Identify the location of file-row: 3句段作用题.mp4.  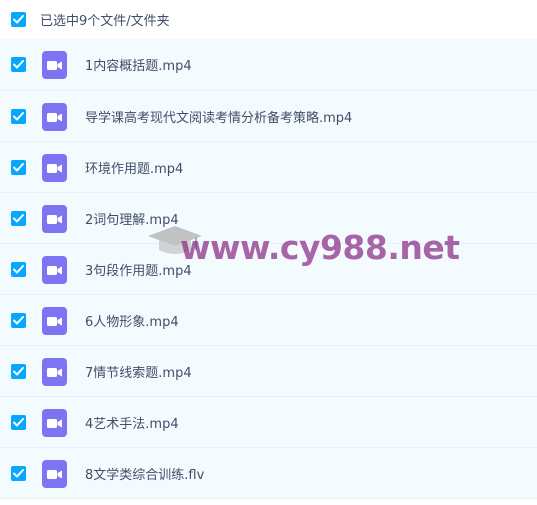
(268, 269).